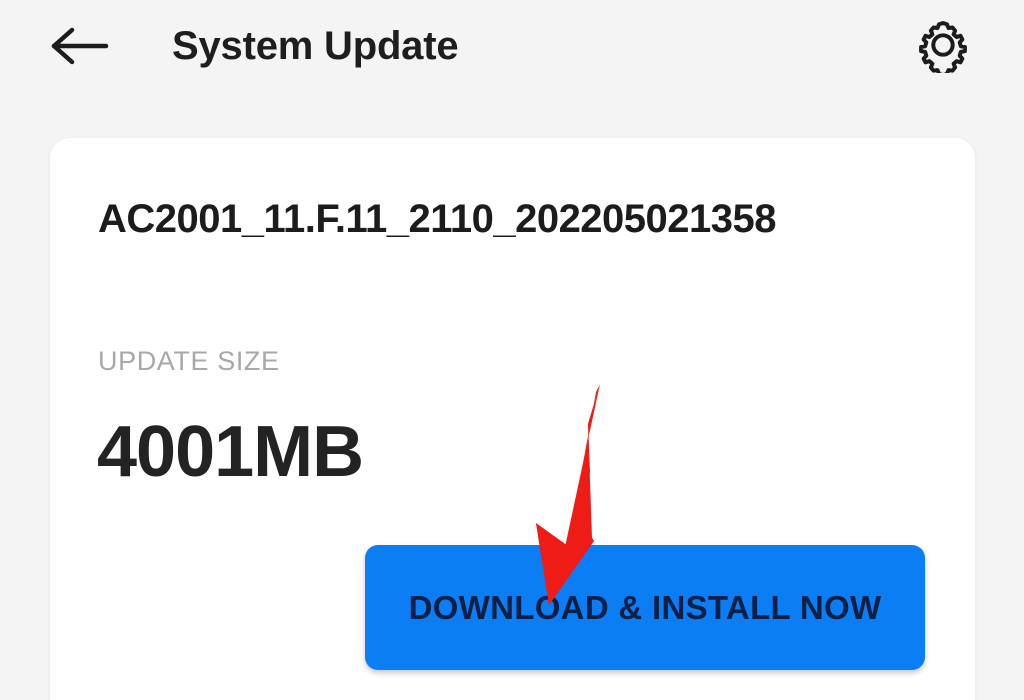 The image size is (1024, 700). Describe the element at coordinates (189, 361) in the screenshot. I see `update-size-label: UPDATE SIZE` at that location.